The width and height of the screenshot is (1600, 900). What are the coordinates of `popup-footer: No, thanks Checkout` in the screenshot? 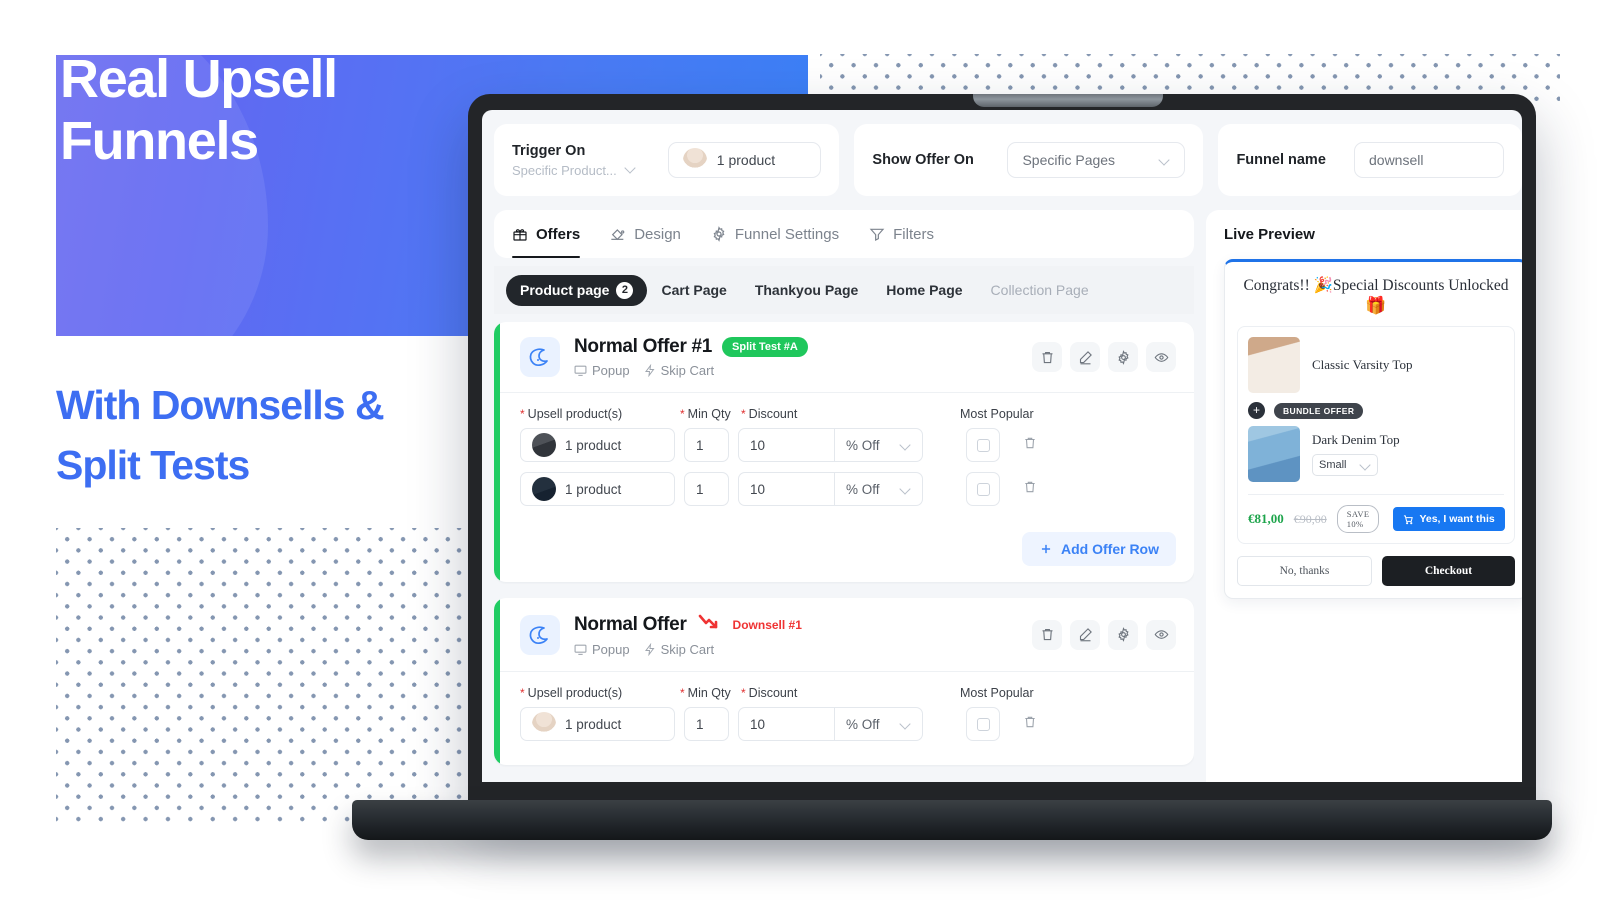 It's located at (1376, 571).